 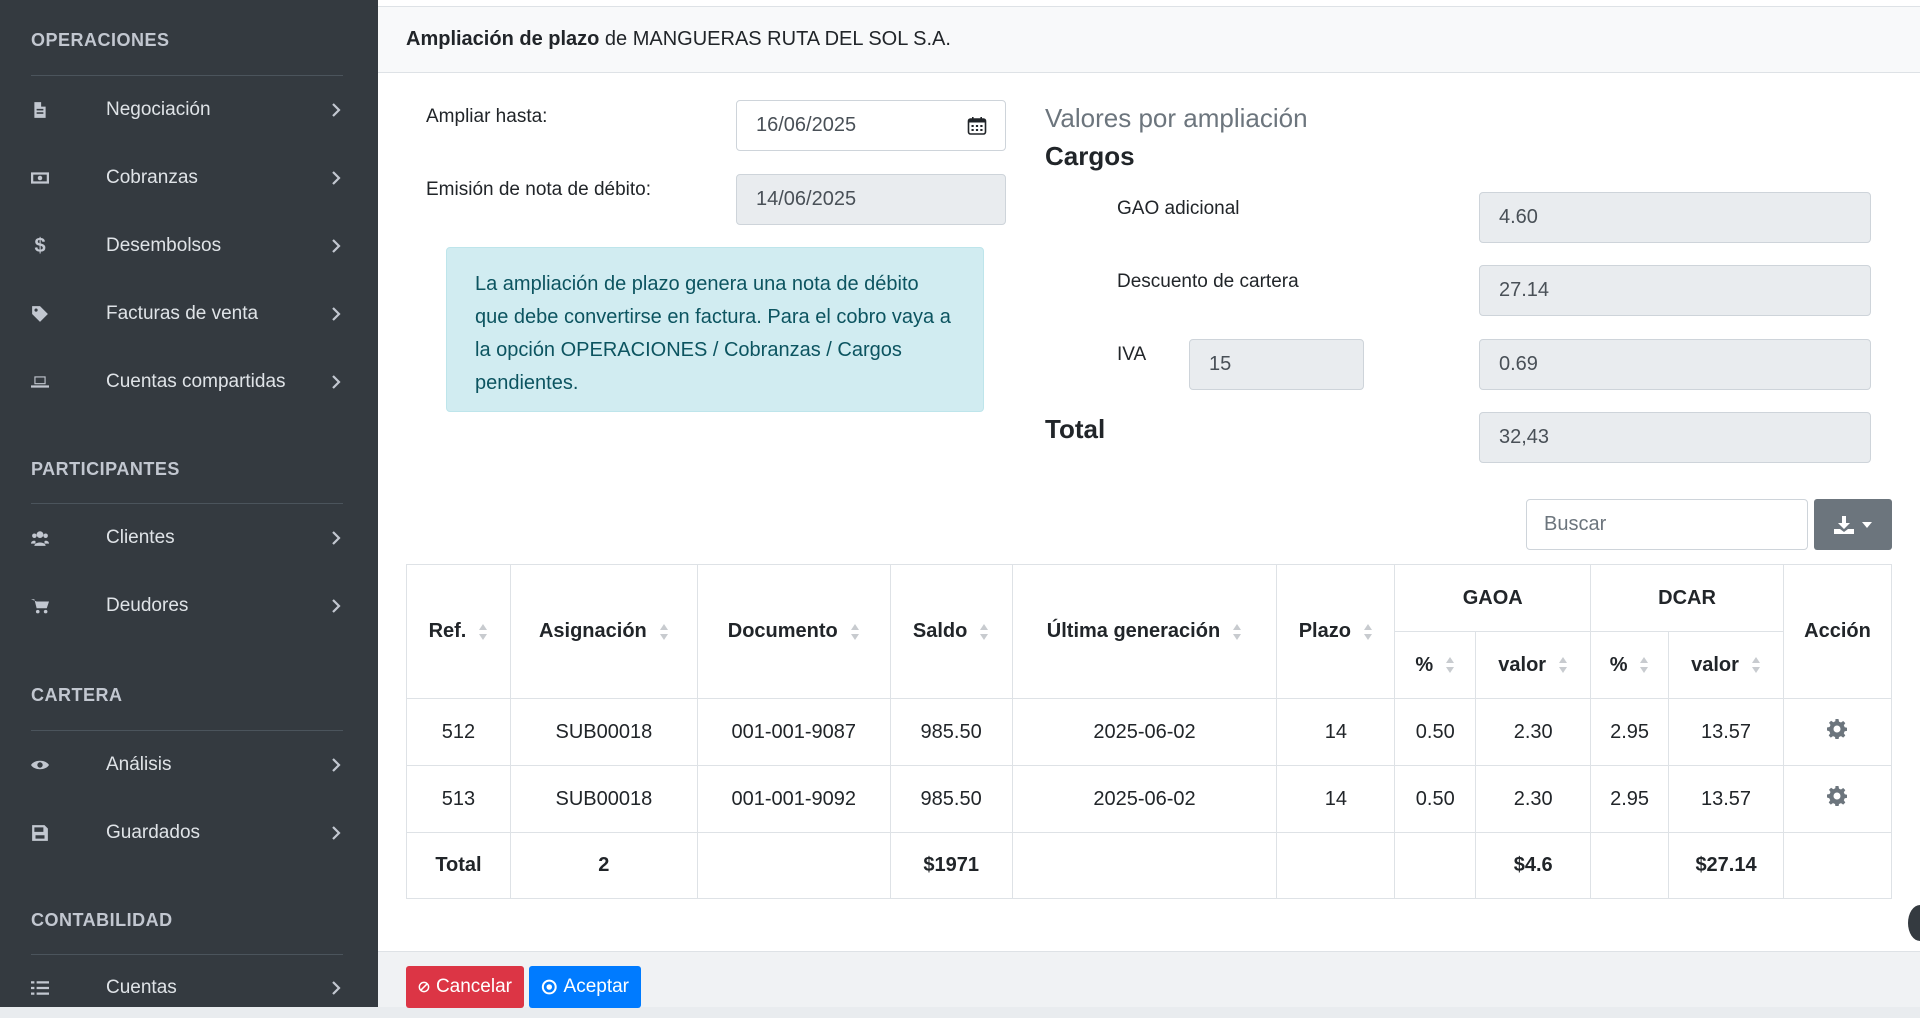 I want to click on cell-saldo: 985.50, so click(x=951, y=732).